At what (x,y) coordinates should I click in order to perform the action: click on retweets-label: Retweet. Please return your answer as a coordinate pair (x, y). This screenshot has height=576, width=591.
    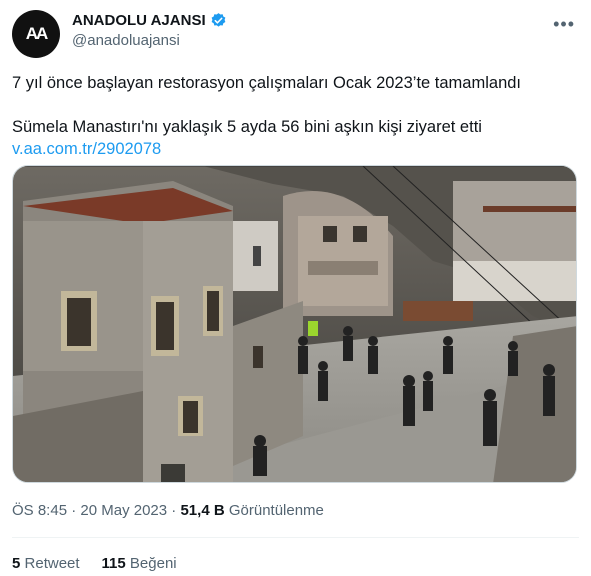
    Looking at the image, I should click on (52, 563).